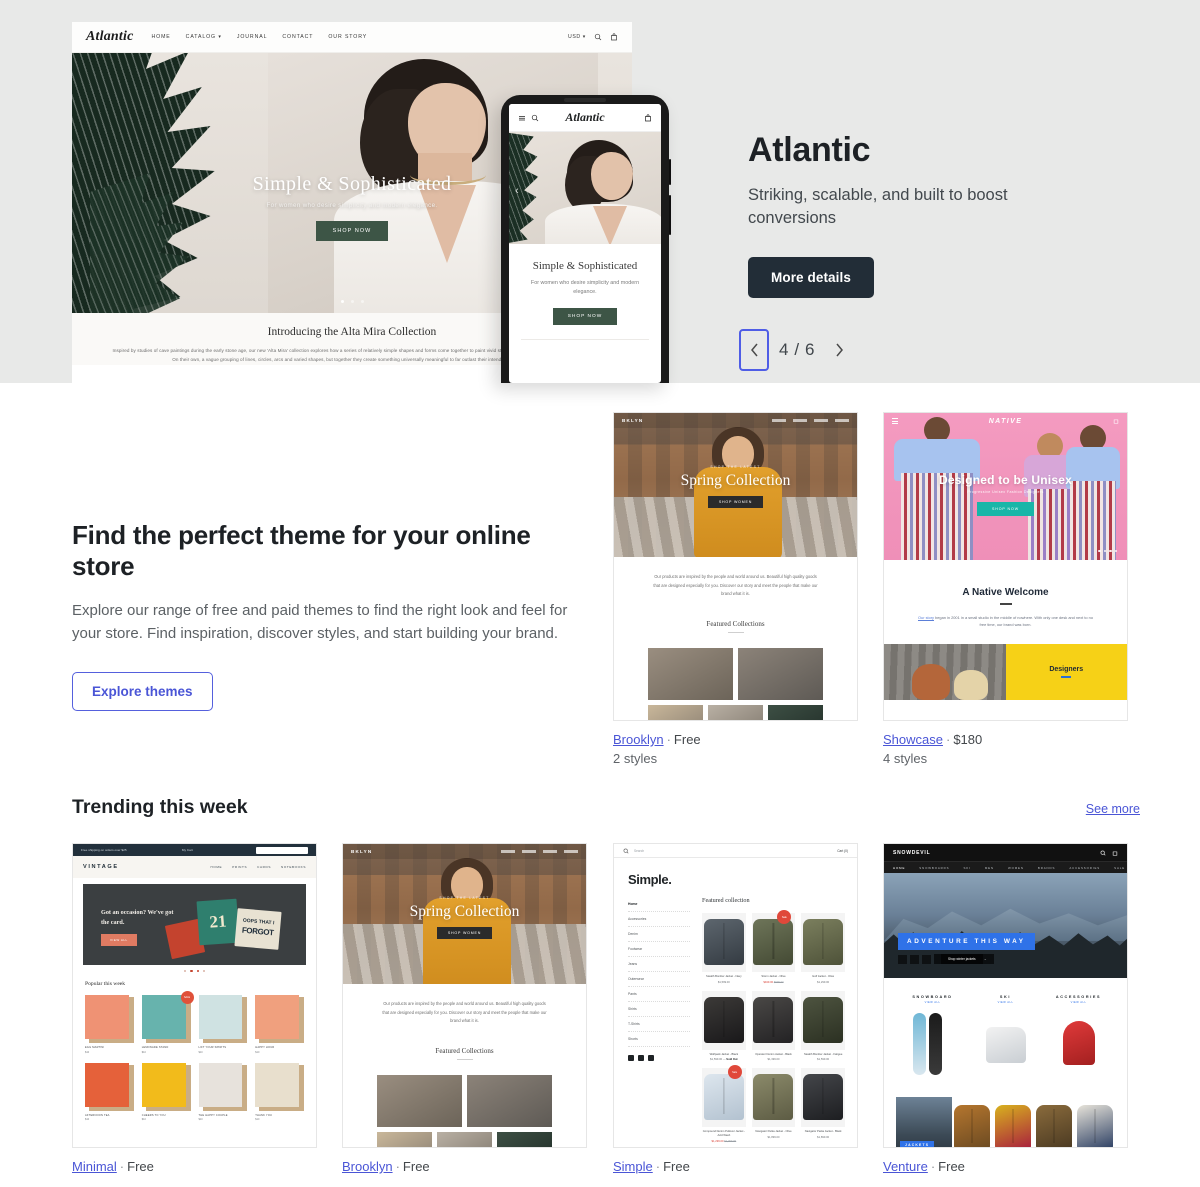 The height and width of the screenshot is (1187, 1200). What do you see at coordinates (966, 868) in the screenshot?
I see `vn-nav-item: SKI` at bounding box center [966, 868].